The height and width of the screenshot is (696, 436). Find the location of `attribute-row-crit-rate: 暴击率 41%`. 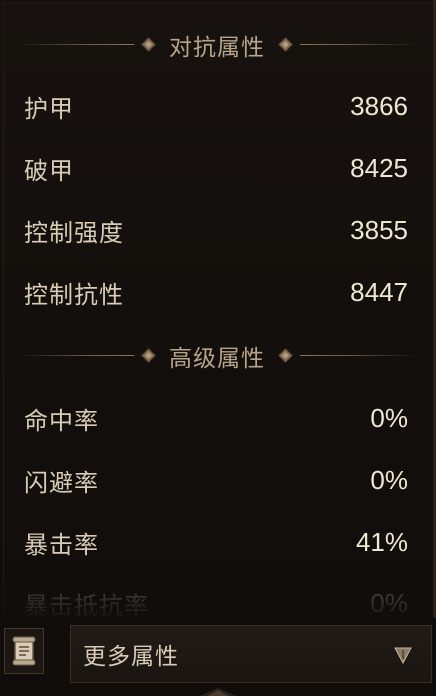

attribute-row-crit-rate: 暴击率 41% is located at coordinates (216, 542).